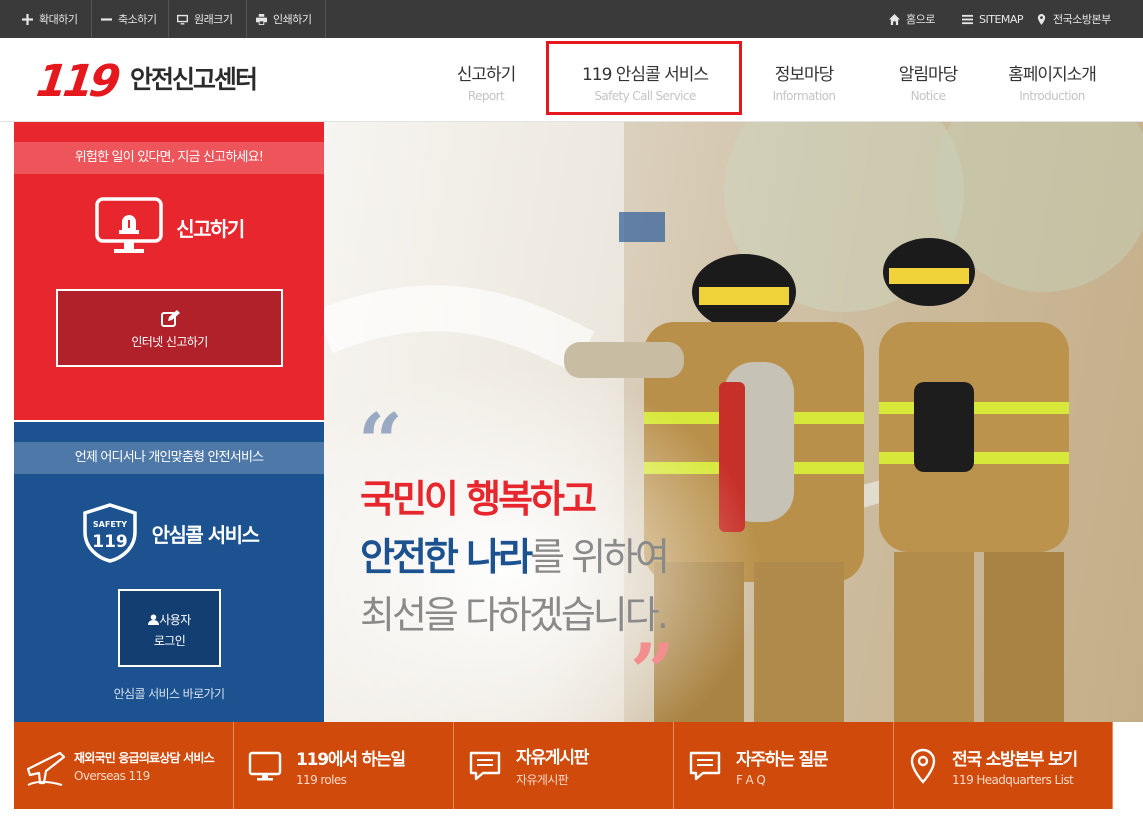 This screenshot has width=1143, height=825. I want to click on hero-line-3: 최선을 다하겠습니다., so click(514, 615).